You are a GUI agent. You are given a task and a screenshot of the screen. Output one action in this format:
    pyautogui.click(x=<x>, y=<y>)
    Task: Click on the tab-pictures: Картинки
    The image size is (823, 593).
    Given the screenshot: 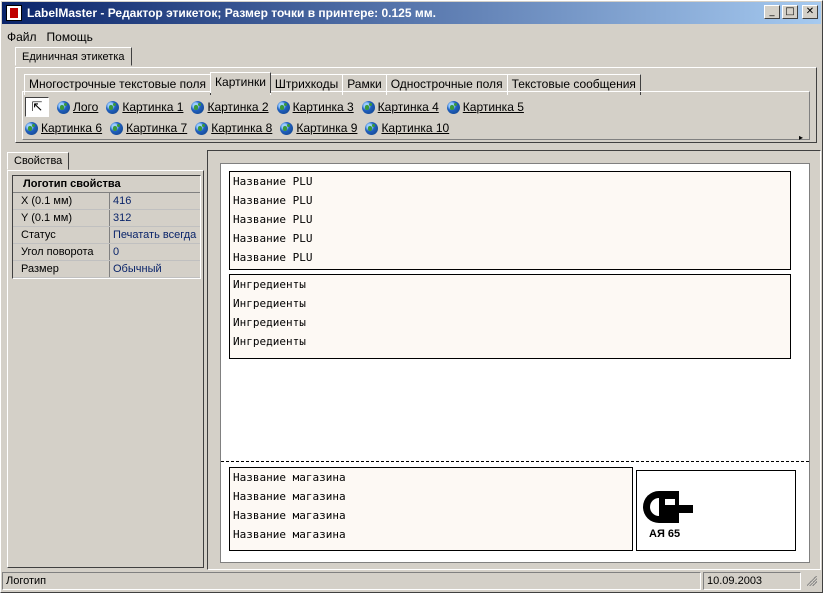 What is the action you would take?
    pyautogui.click(x=240, y=82)
    